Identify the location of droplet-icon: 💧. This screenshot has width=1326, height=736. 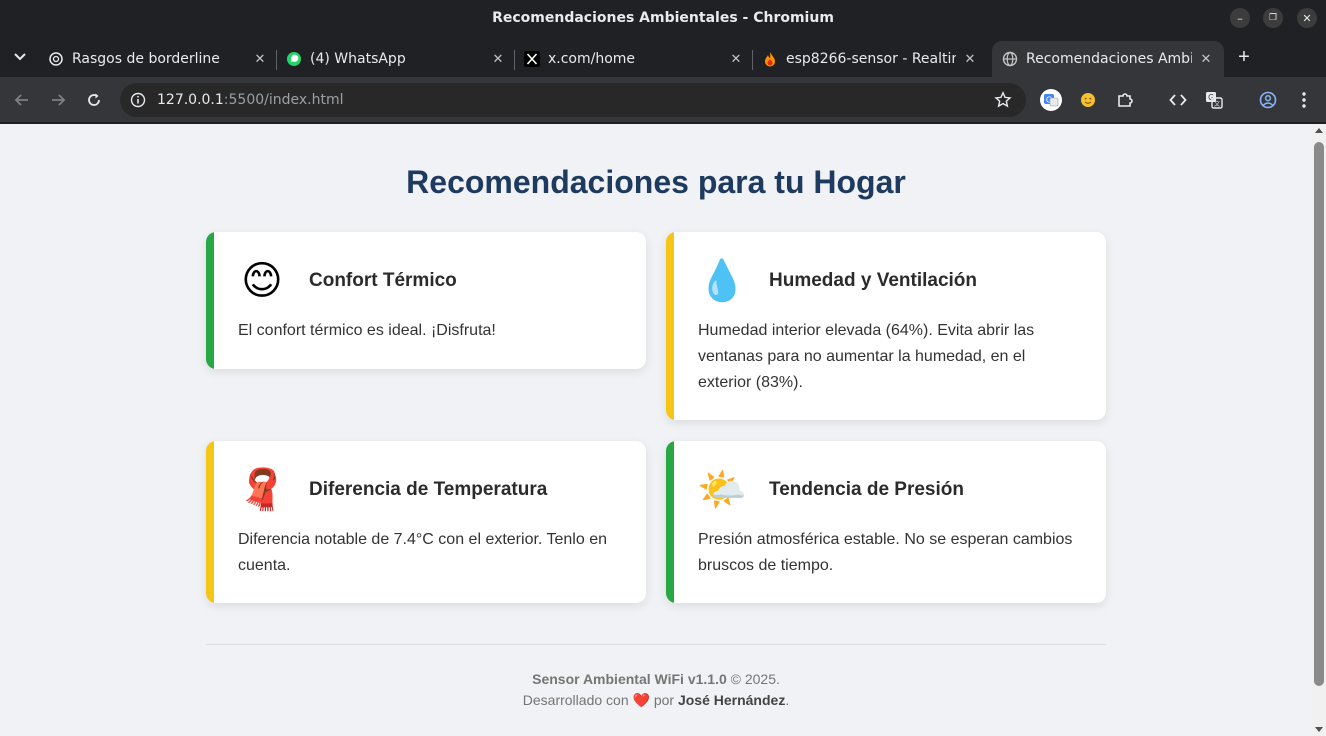
(722, 281).